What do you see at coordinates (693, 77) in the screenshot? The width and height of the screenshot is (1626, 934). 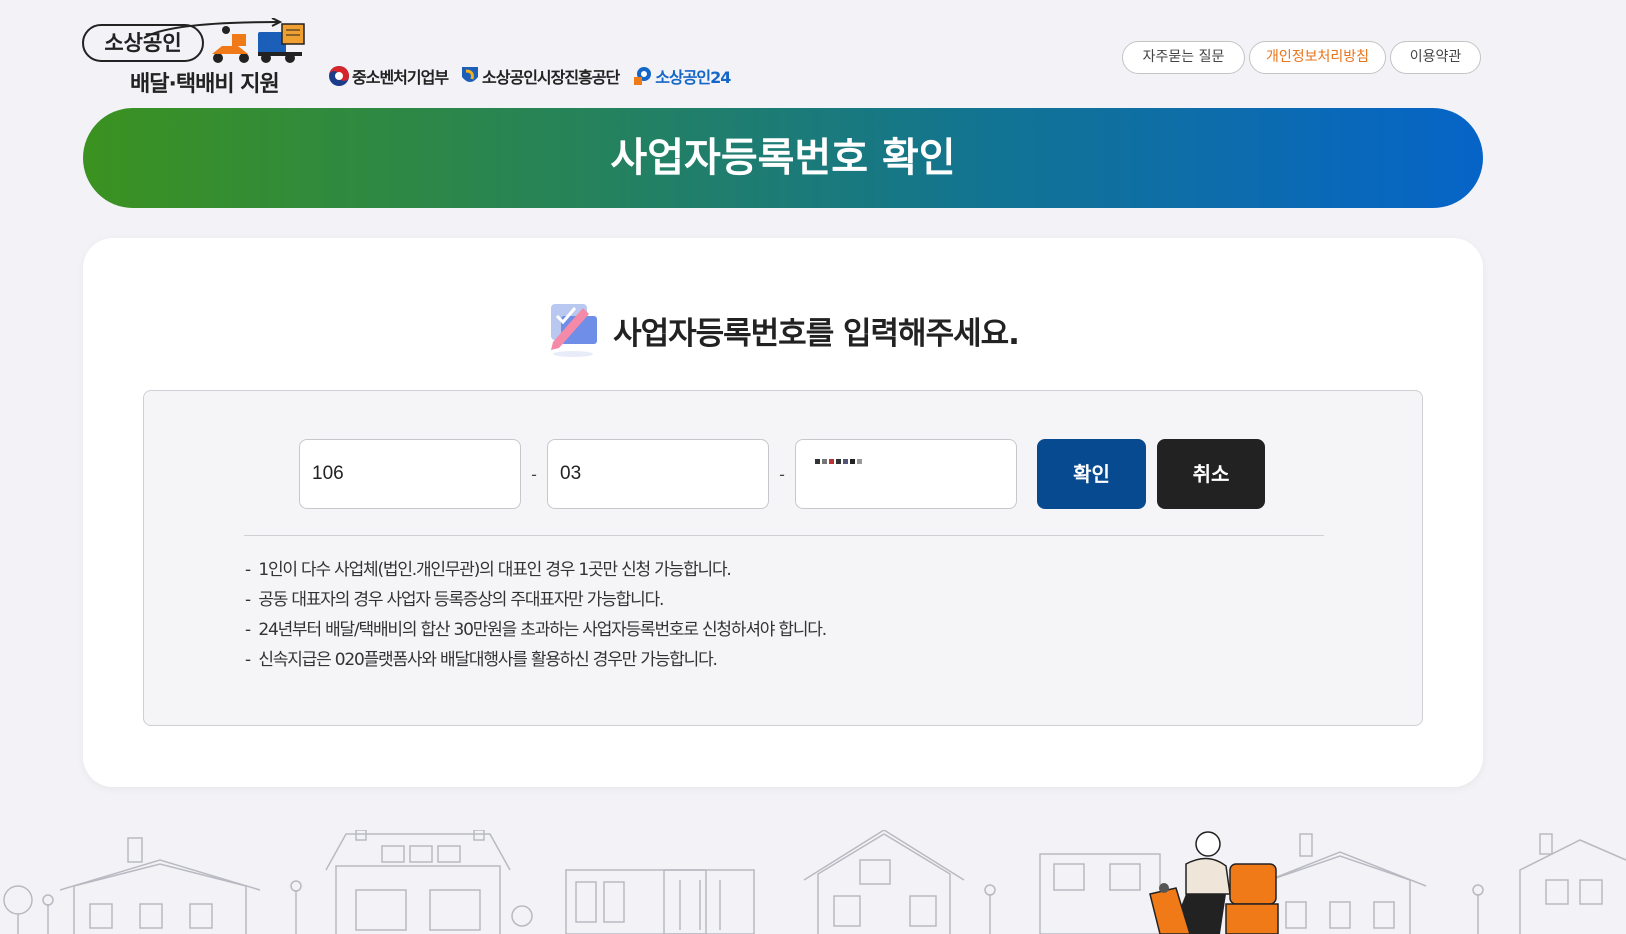 I see `agency-label: 소상공인24` at bounding box center [693, 77].